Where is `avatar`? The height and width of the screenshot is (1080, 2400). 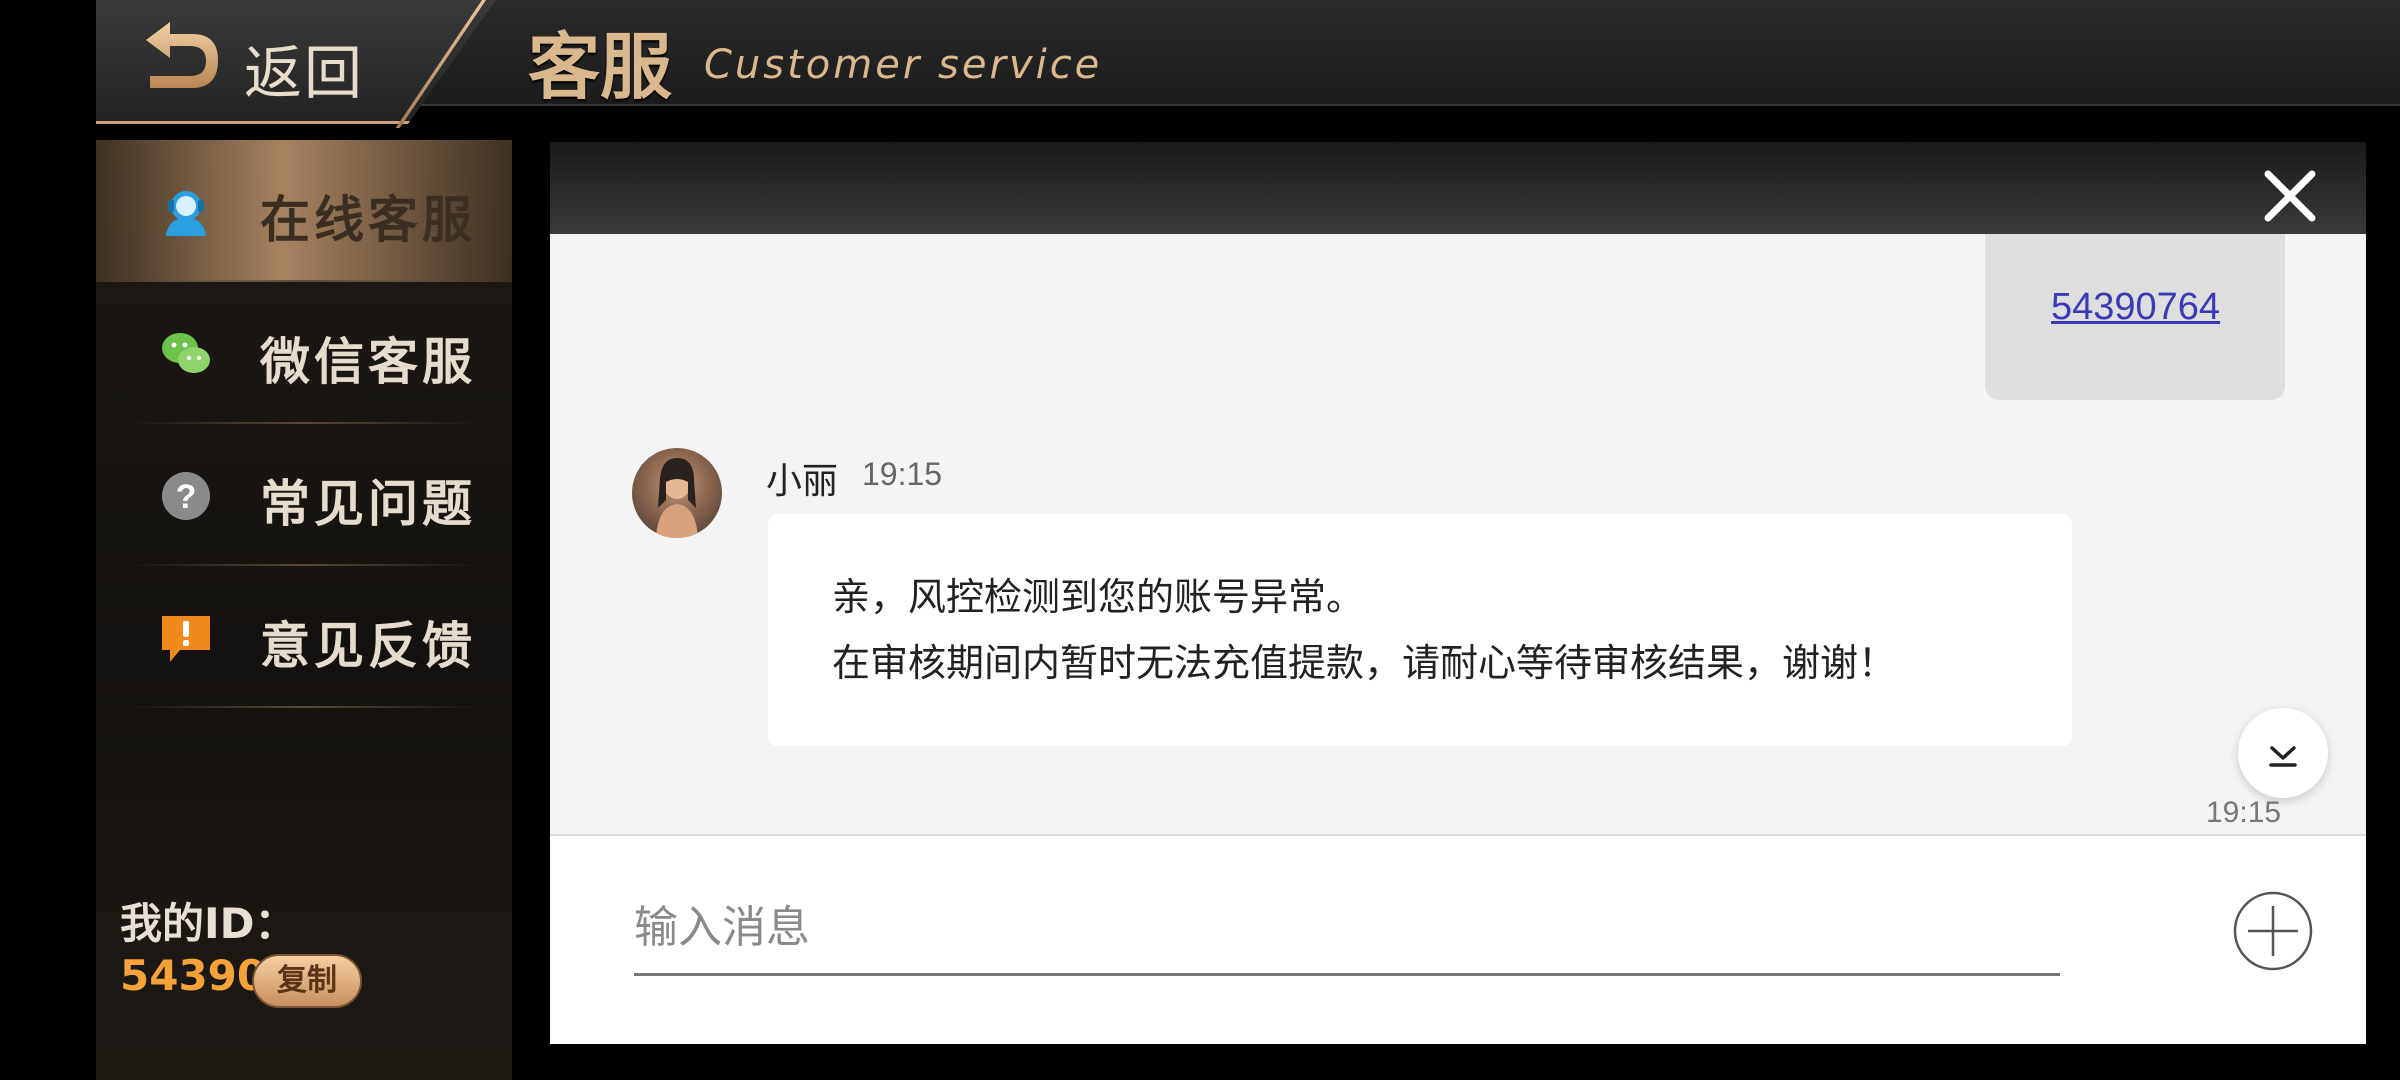
avatar is located at coordinates (677, 493).